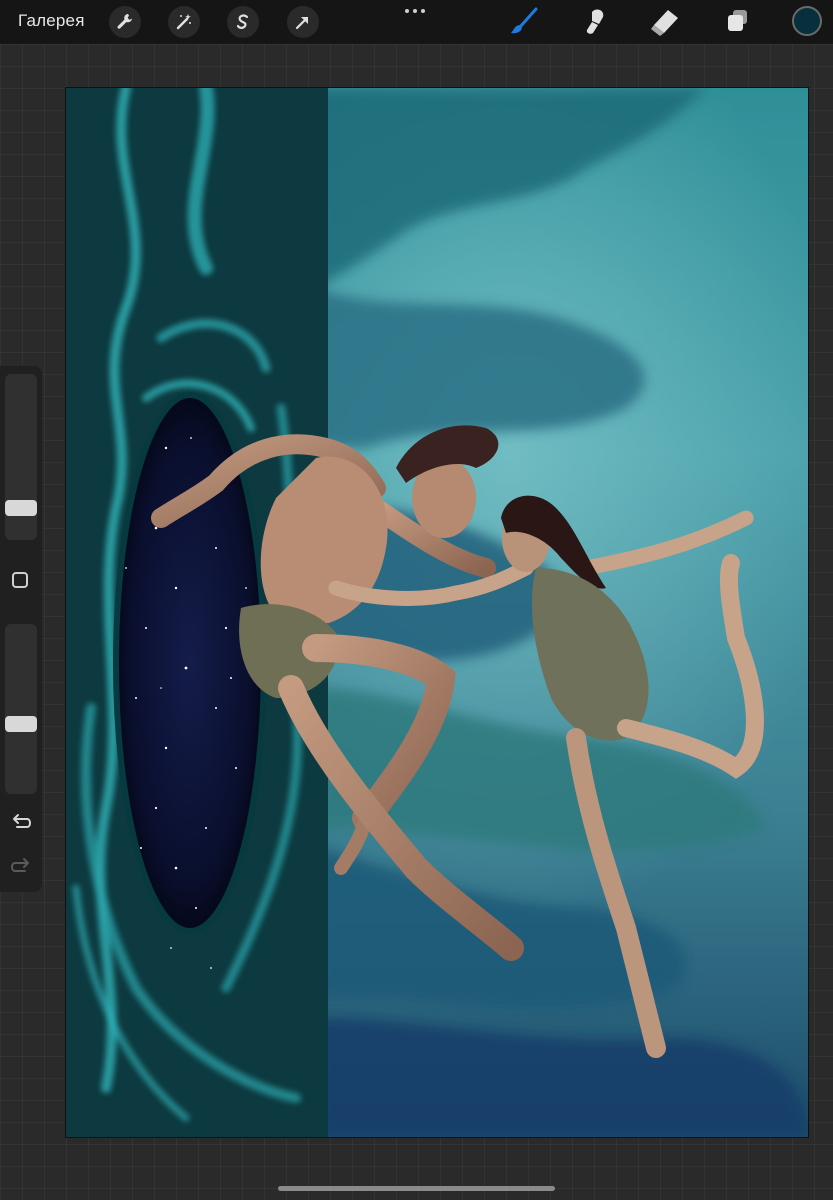  What do you see at coordinates (595, 22) in the screenshot?
I see `smudge-icon` at bounding box center [595, 22].